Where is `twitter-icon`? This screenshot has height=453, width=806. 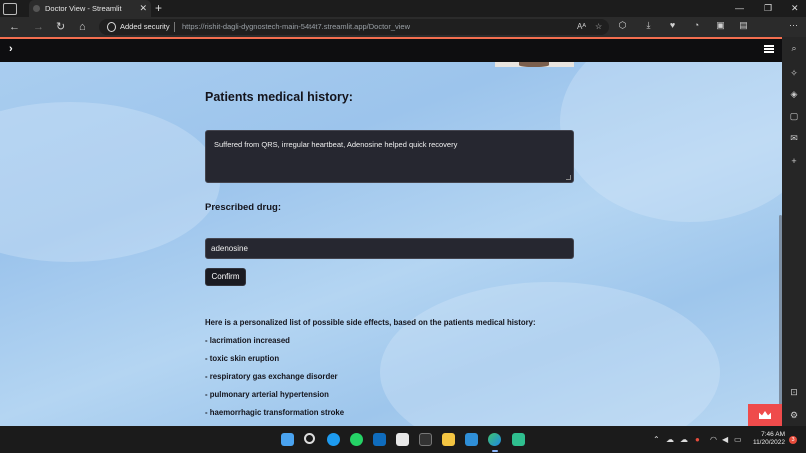
twitter-icon is located at coordinates (333, 439).